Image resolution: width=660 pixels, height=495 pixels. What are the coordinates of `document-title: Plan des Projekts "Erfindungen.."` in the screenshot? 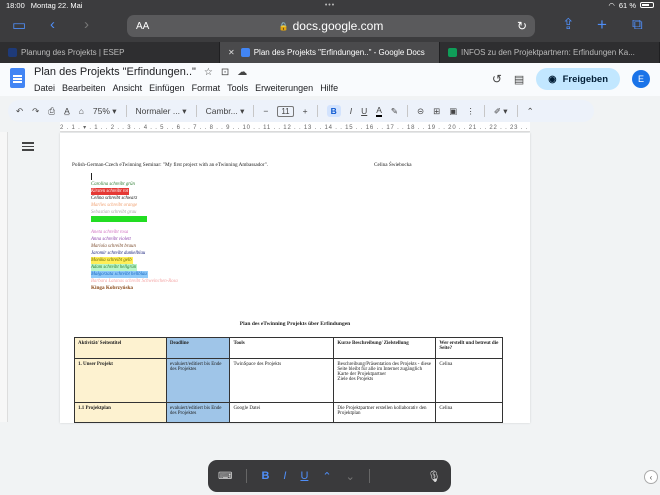 It's located at (115, 72).